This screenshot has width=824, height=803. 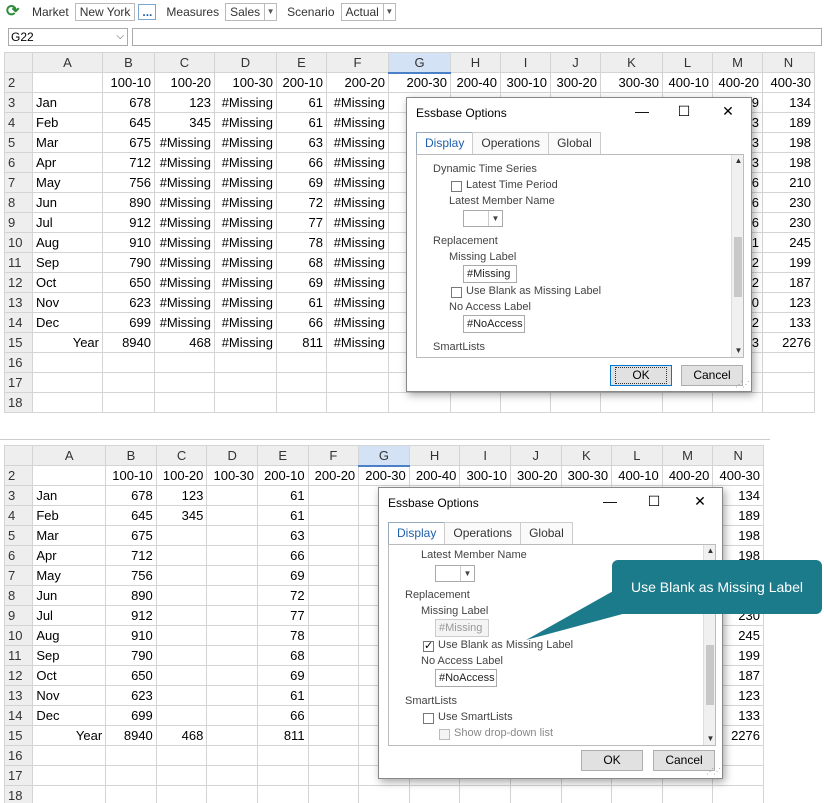 I want to click on grid-cell: 910, so click(x=131, y=635).